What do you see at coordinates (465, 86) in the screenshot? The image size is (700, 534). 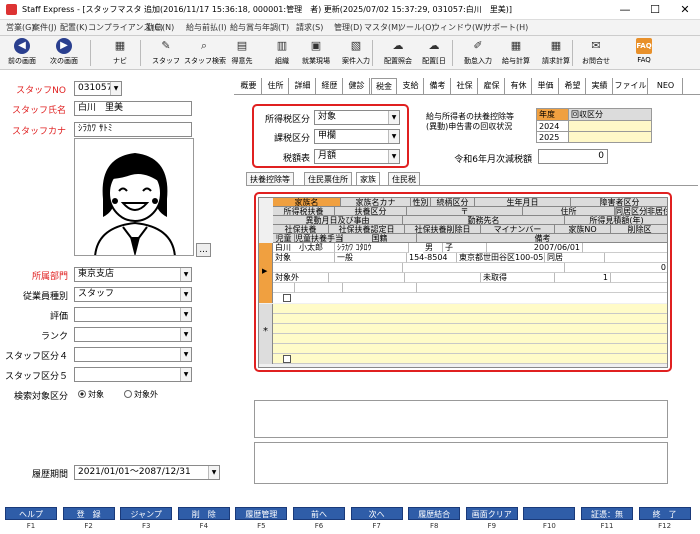 I see `tab-8: 社保` at bounding box center [465, 86].